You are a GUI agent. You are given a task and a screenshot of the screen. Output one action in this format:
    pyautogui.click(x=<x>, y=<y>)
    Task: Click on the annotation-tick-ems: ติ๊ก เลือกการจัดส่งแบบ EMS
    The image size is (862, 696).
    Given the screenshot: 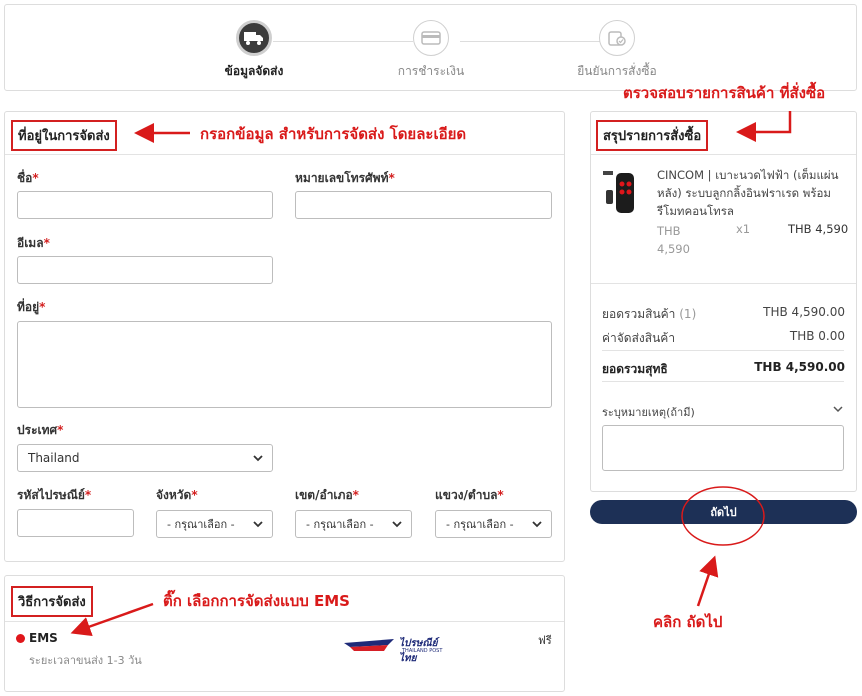 What is the action you would take?
    pyautogui.click(x=256, y=601)
    